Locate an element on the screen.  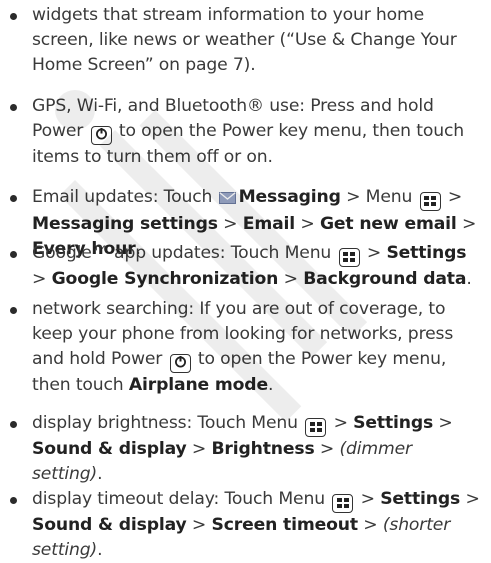
brightness-sep-3: > is located at coordinates (199, 449).